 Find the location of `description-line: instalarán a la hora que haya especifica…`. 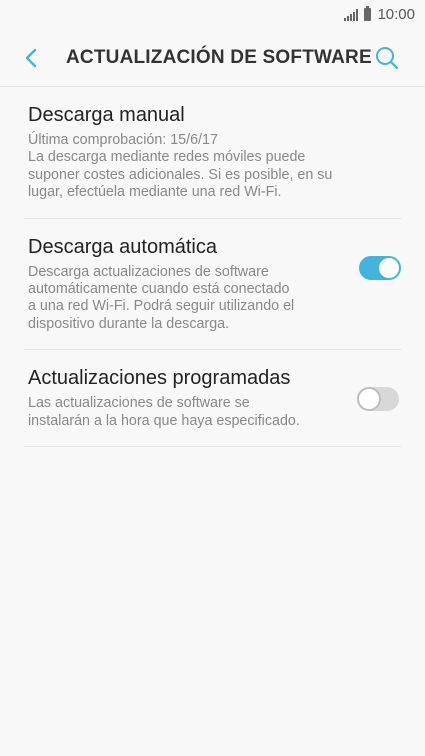

description-line: instalarán a la hora que haya especifica… is located at coordinates (164, 420).